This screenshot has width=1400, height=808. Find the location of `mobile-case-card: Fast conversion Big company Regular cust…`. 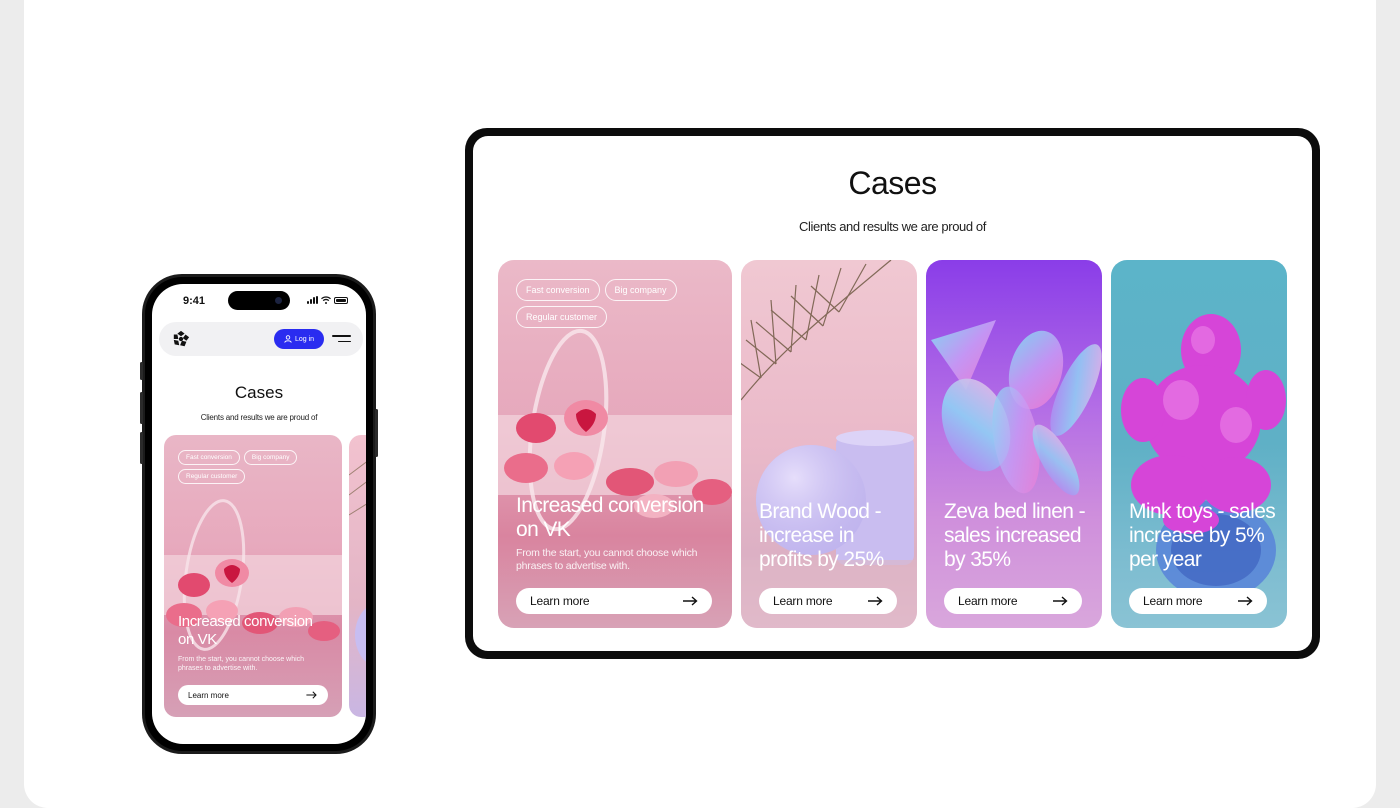

mobile-case-card: Fast conversion Big company Regular cust… is located at coordinates (253, 576).